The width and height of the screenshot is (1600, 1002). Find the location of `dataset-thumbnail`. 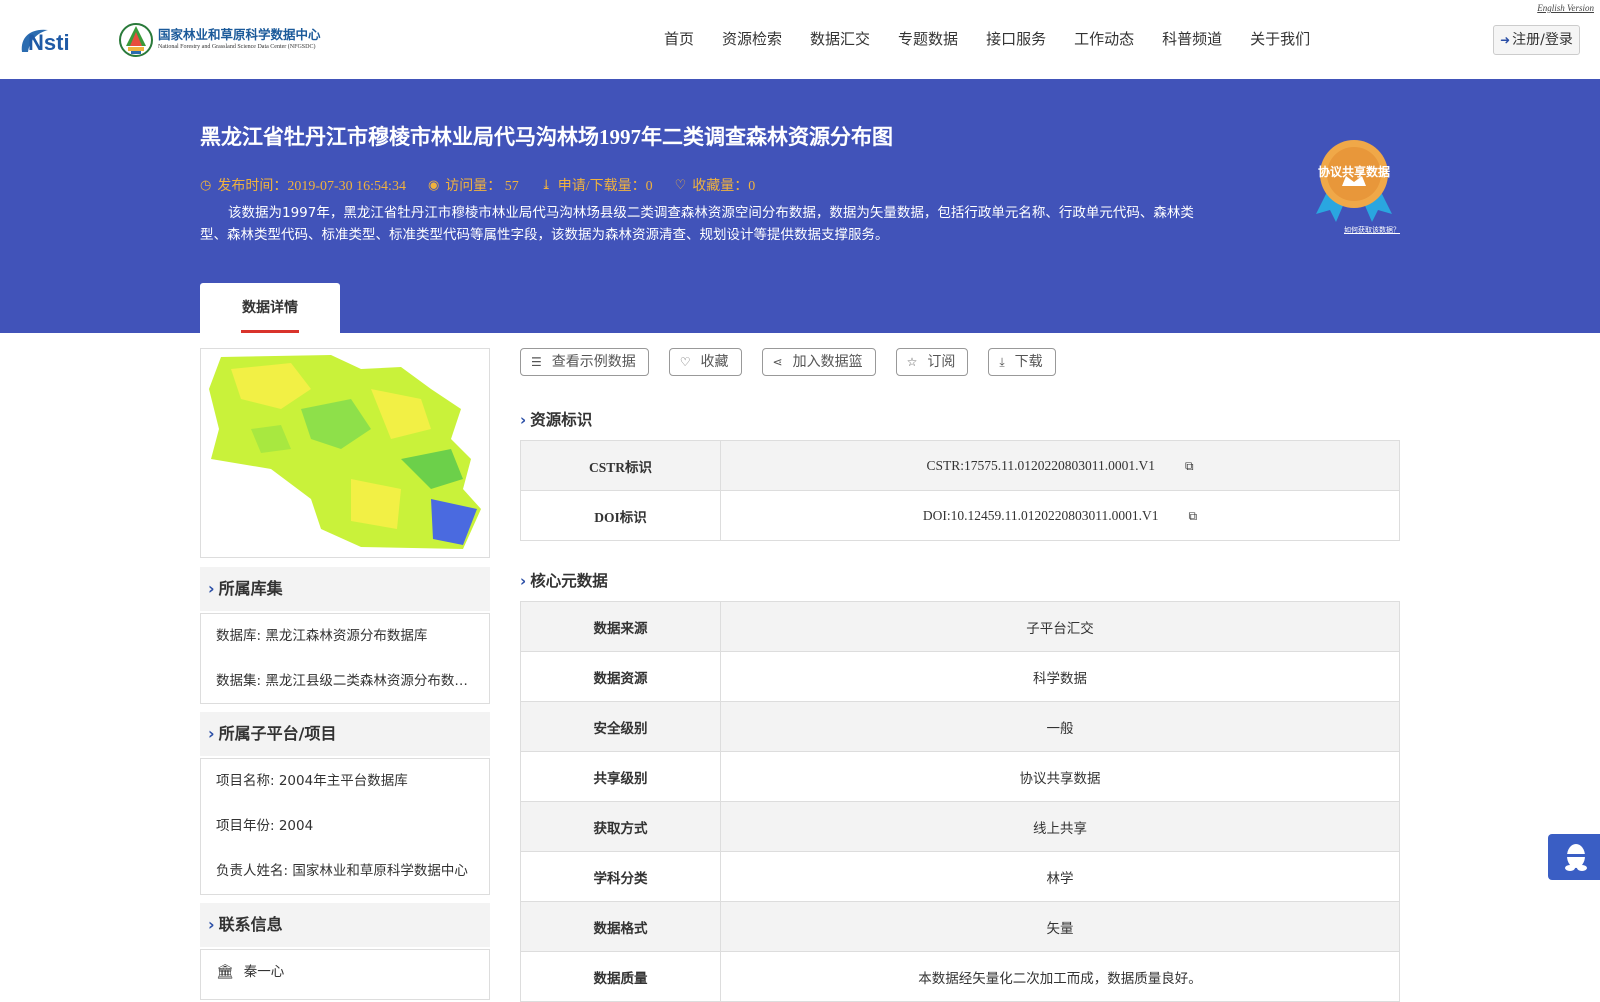

dataset-thumbnail is located at coordinates (345, 453).